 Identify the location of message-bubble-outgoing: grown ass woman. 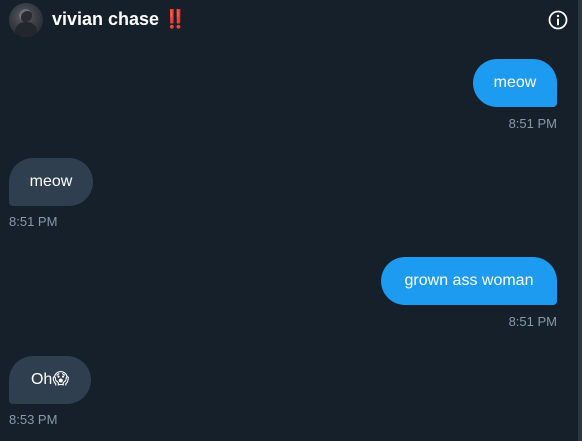
(469, 281).